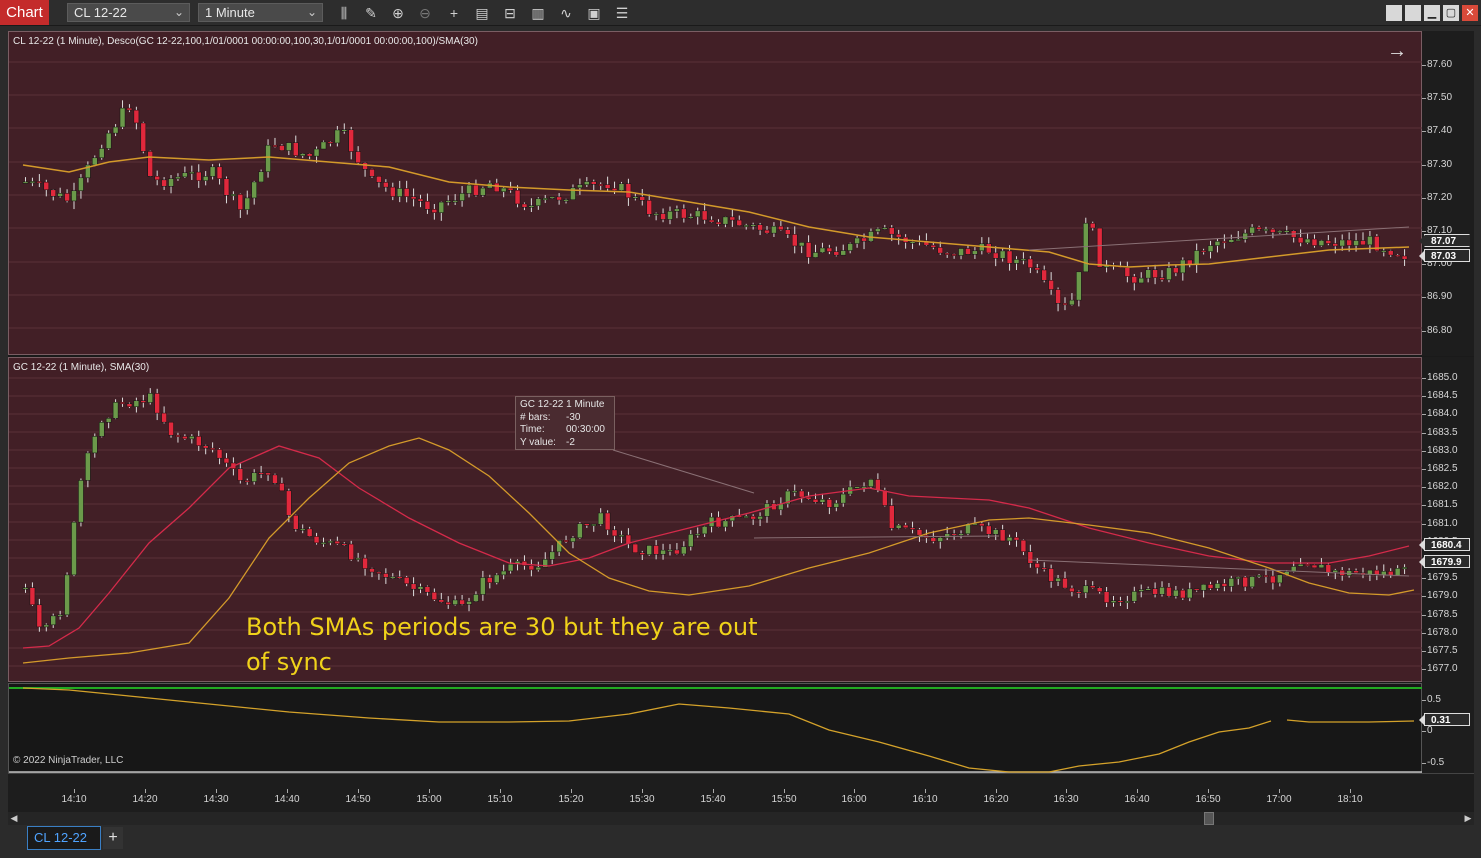 This screenshot has width=1481, height=858. I want to click on maximize-button: ▢, so click(1451, 13).